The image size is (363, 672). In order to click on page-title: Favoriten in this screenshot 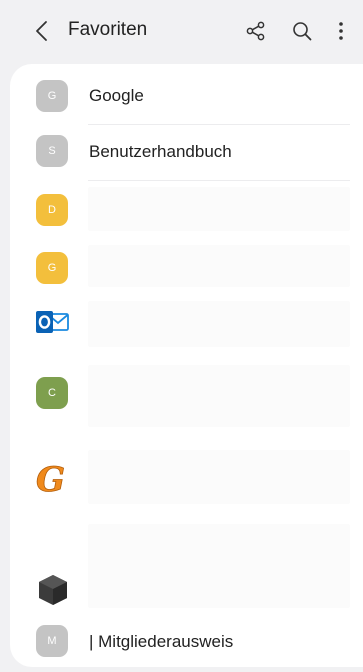, I will do `click(108, 29)`.